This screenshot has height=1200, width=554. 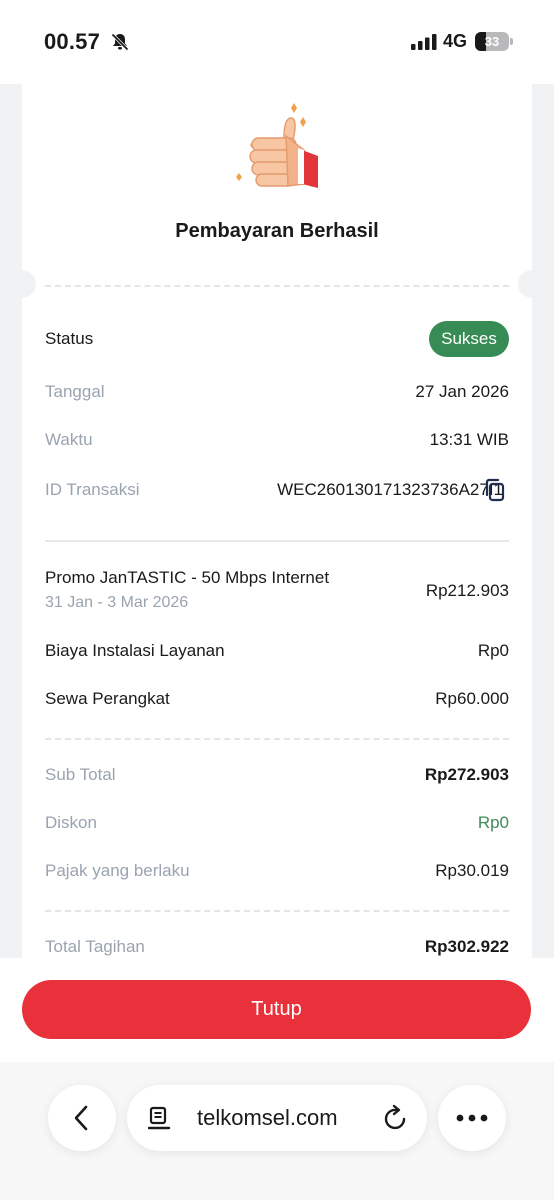 I want to click on total-value: Rp302.922, so click(x=466, y=946).